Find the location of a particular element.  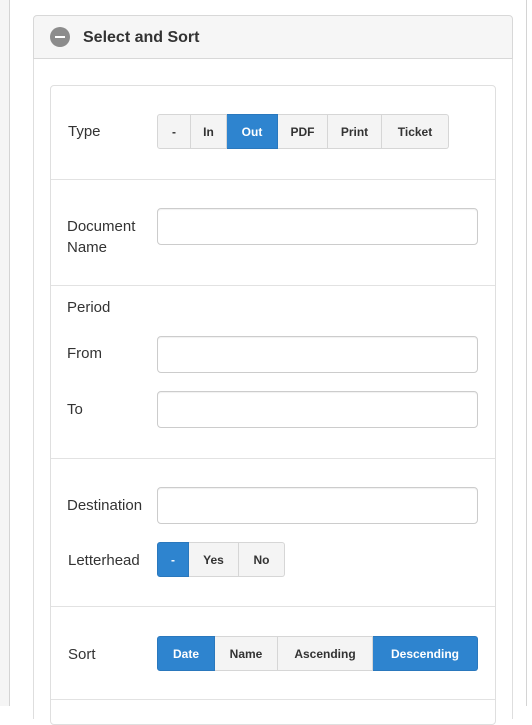

document-name-input is located at coordinates (317, 226).